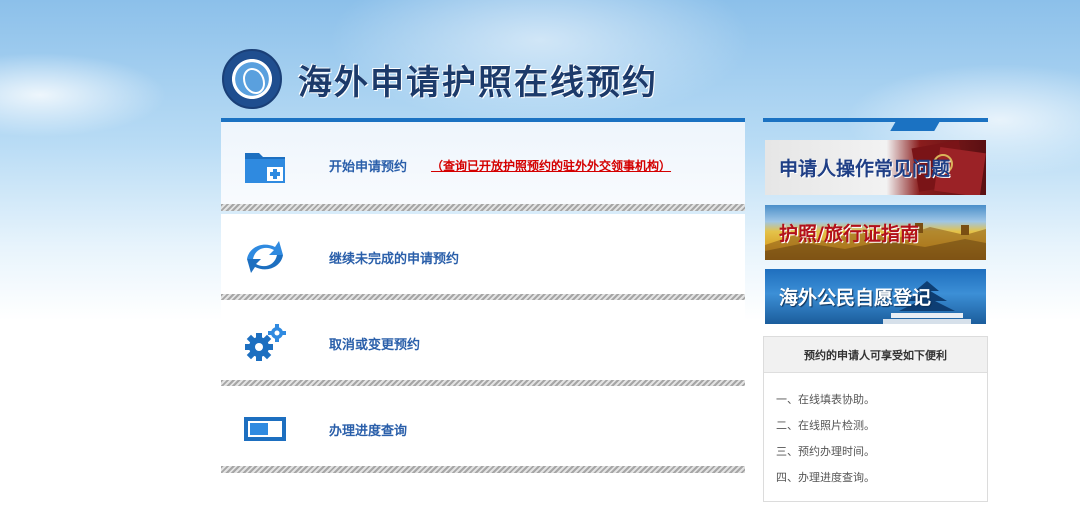 This screenshot has width=1080, height=517. I want to click on citizen-registration-banner: 海外公民自愿登记, so click(875, 296).